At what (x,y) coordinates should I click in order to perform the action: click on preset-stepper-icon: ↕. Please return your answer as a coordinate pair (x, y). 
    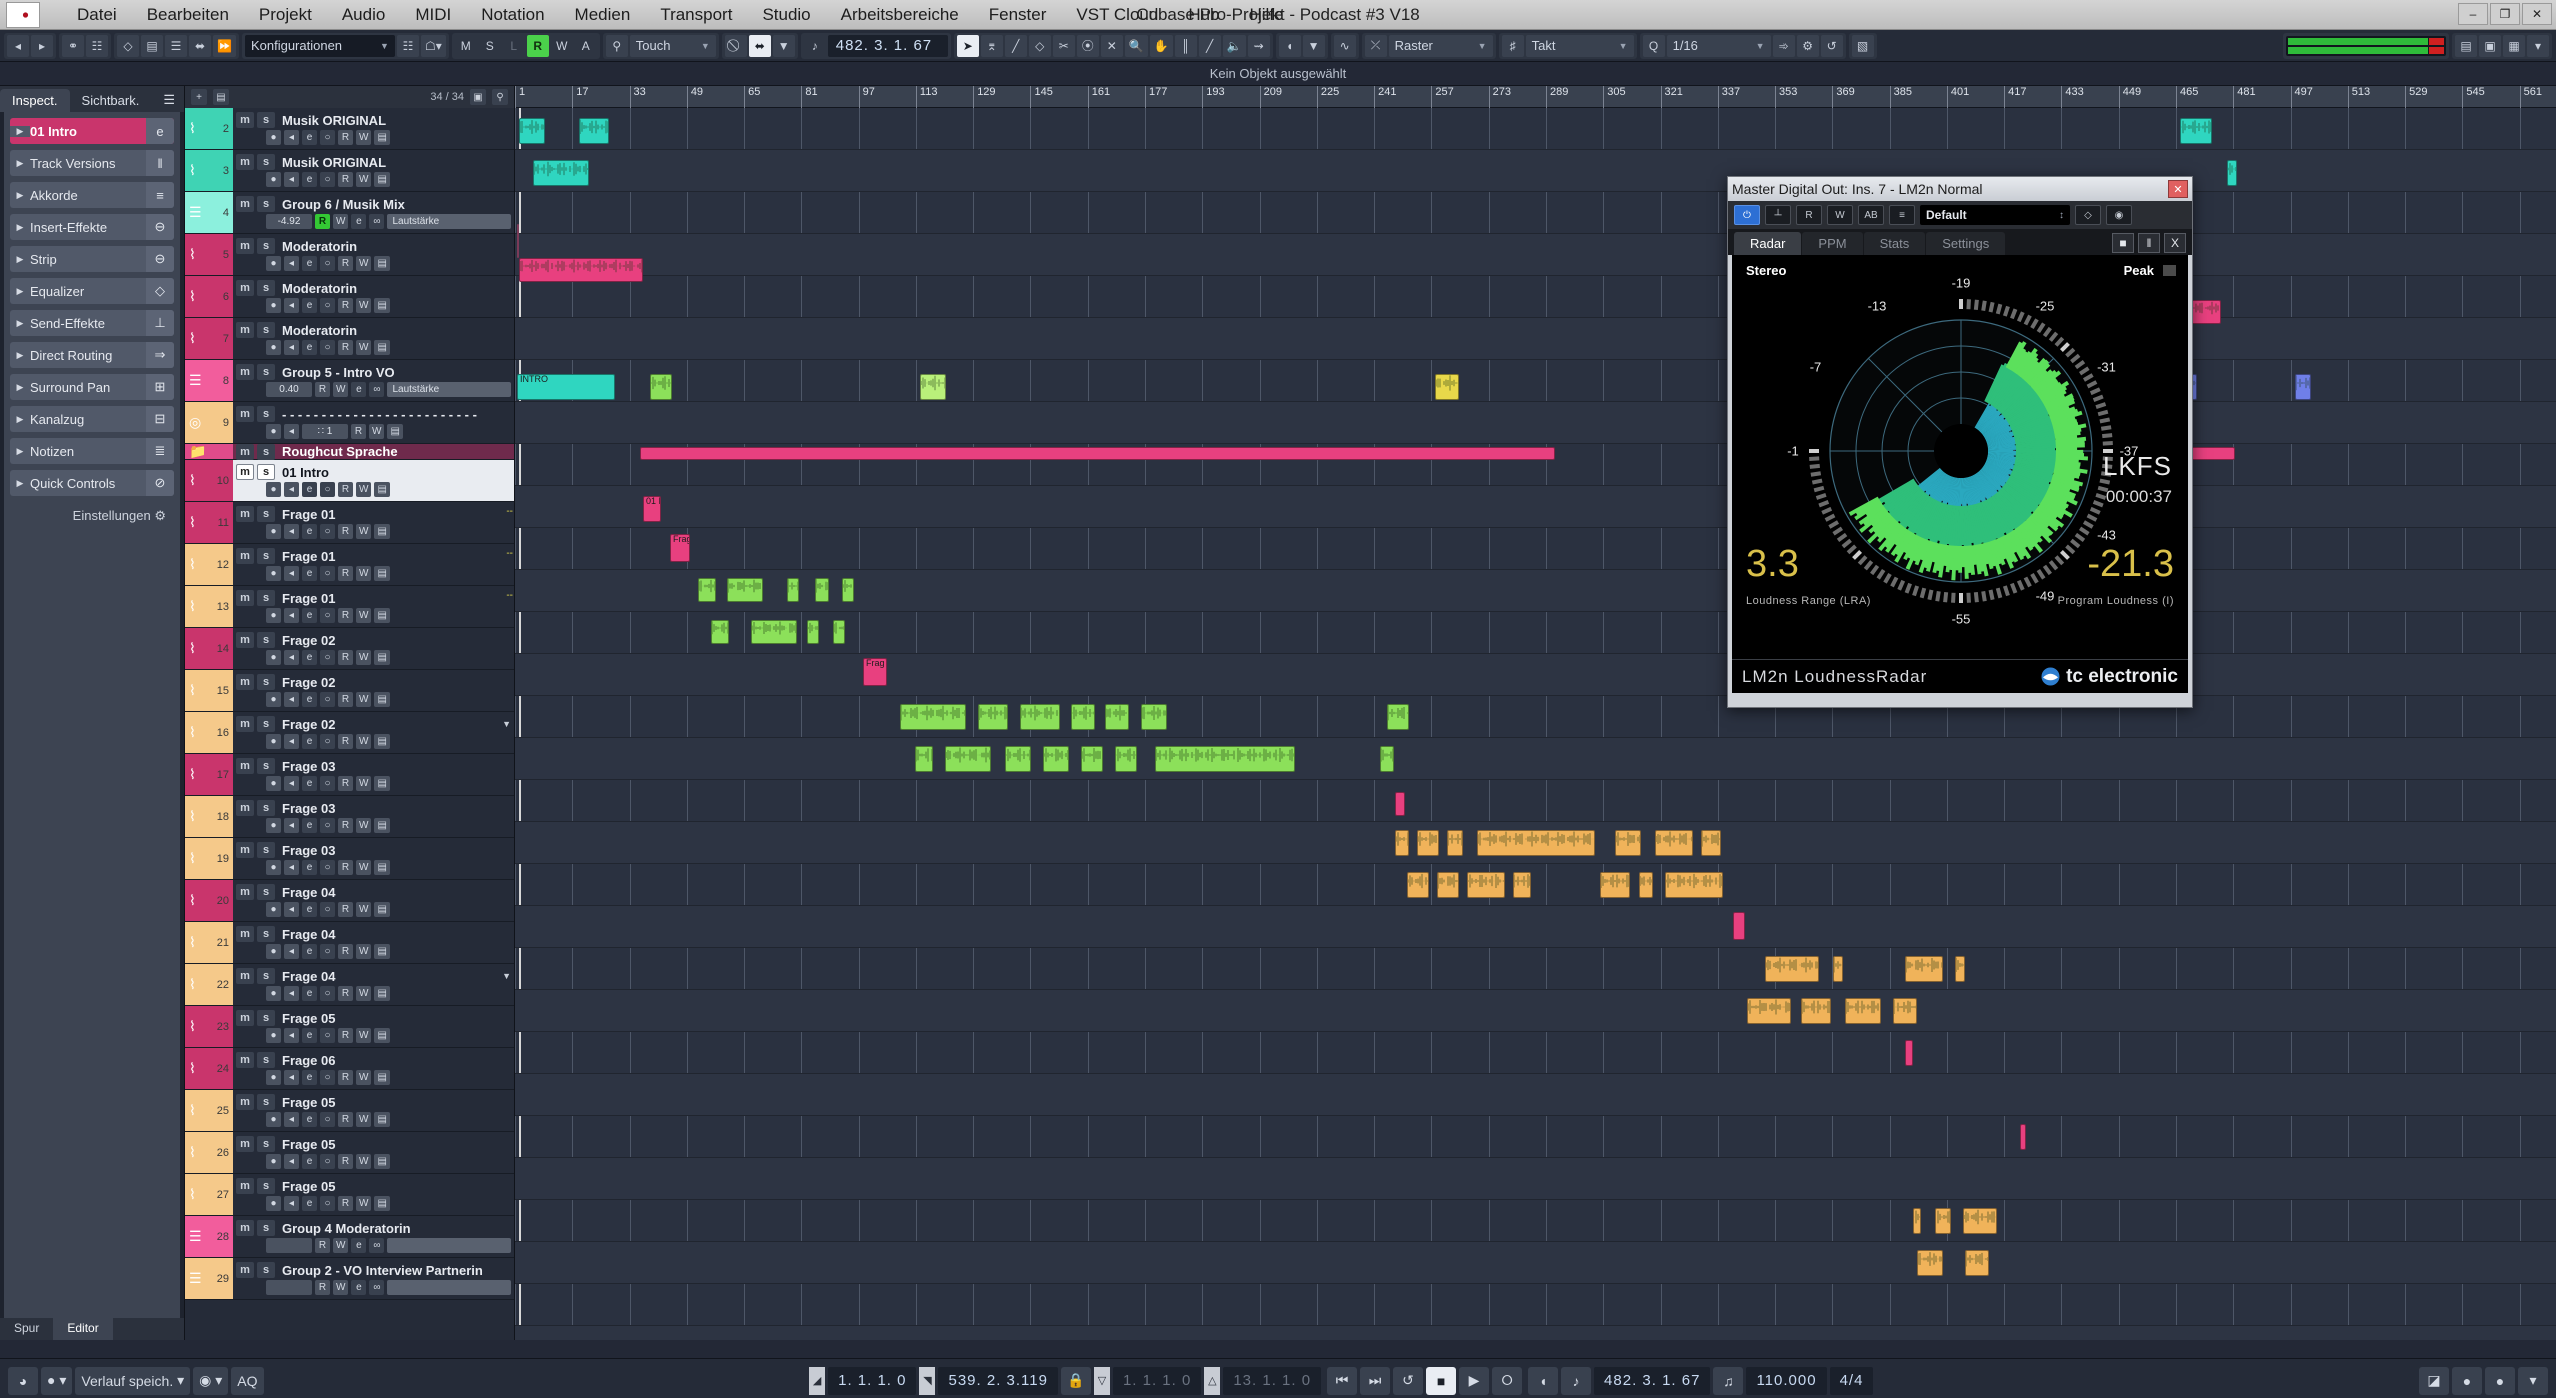
    Looking at the image, I should click on (2061, 215).